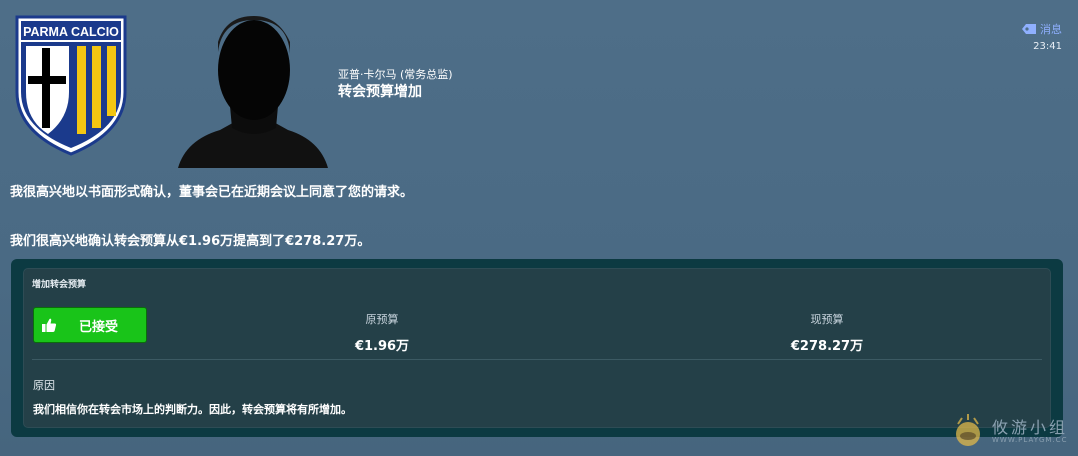  I want to click on new-budget-label: 现预算, so click(827, 319).